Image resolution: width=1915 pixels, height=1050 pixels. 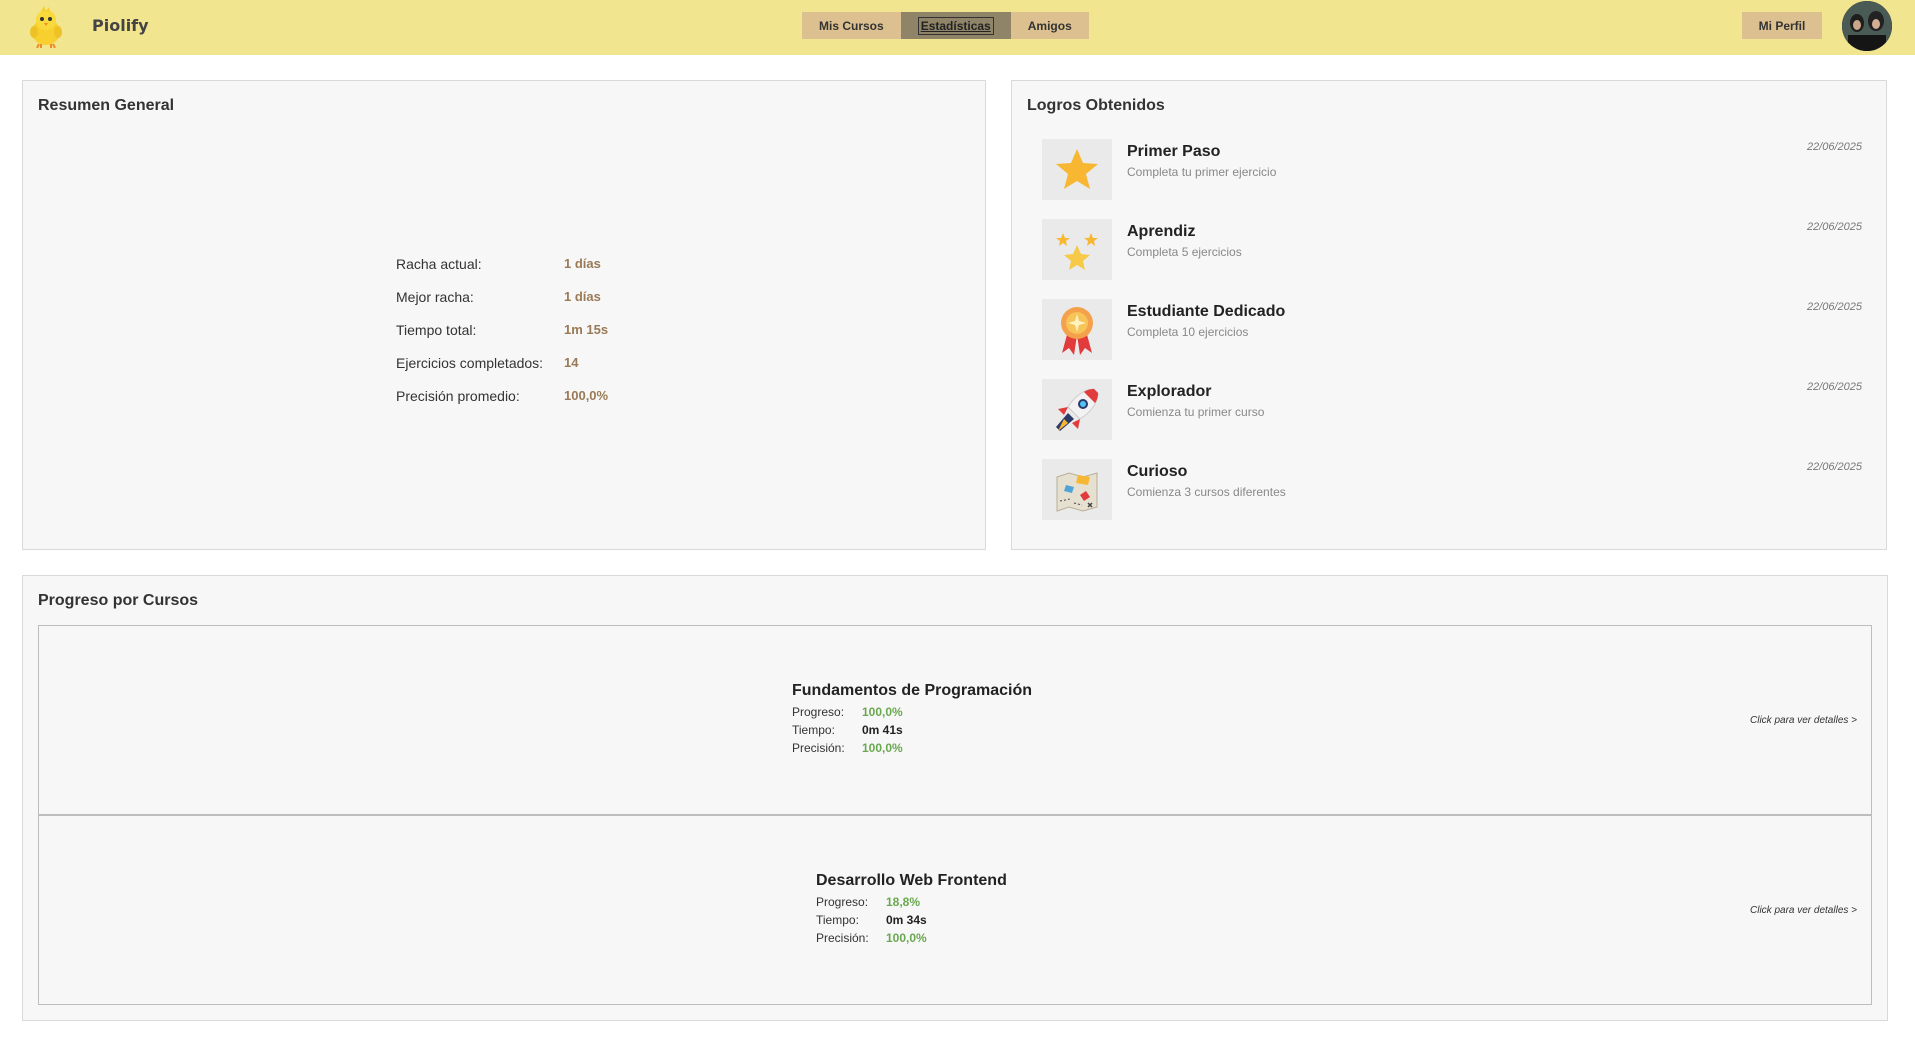 I want to click on achievement-name: Estudiante Dedicado, so click(x=1206, y=311).